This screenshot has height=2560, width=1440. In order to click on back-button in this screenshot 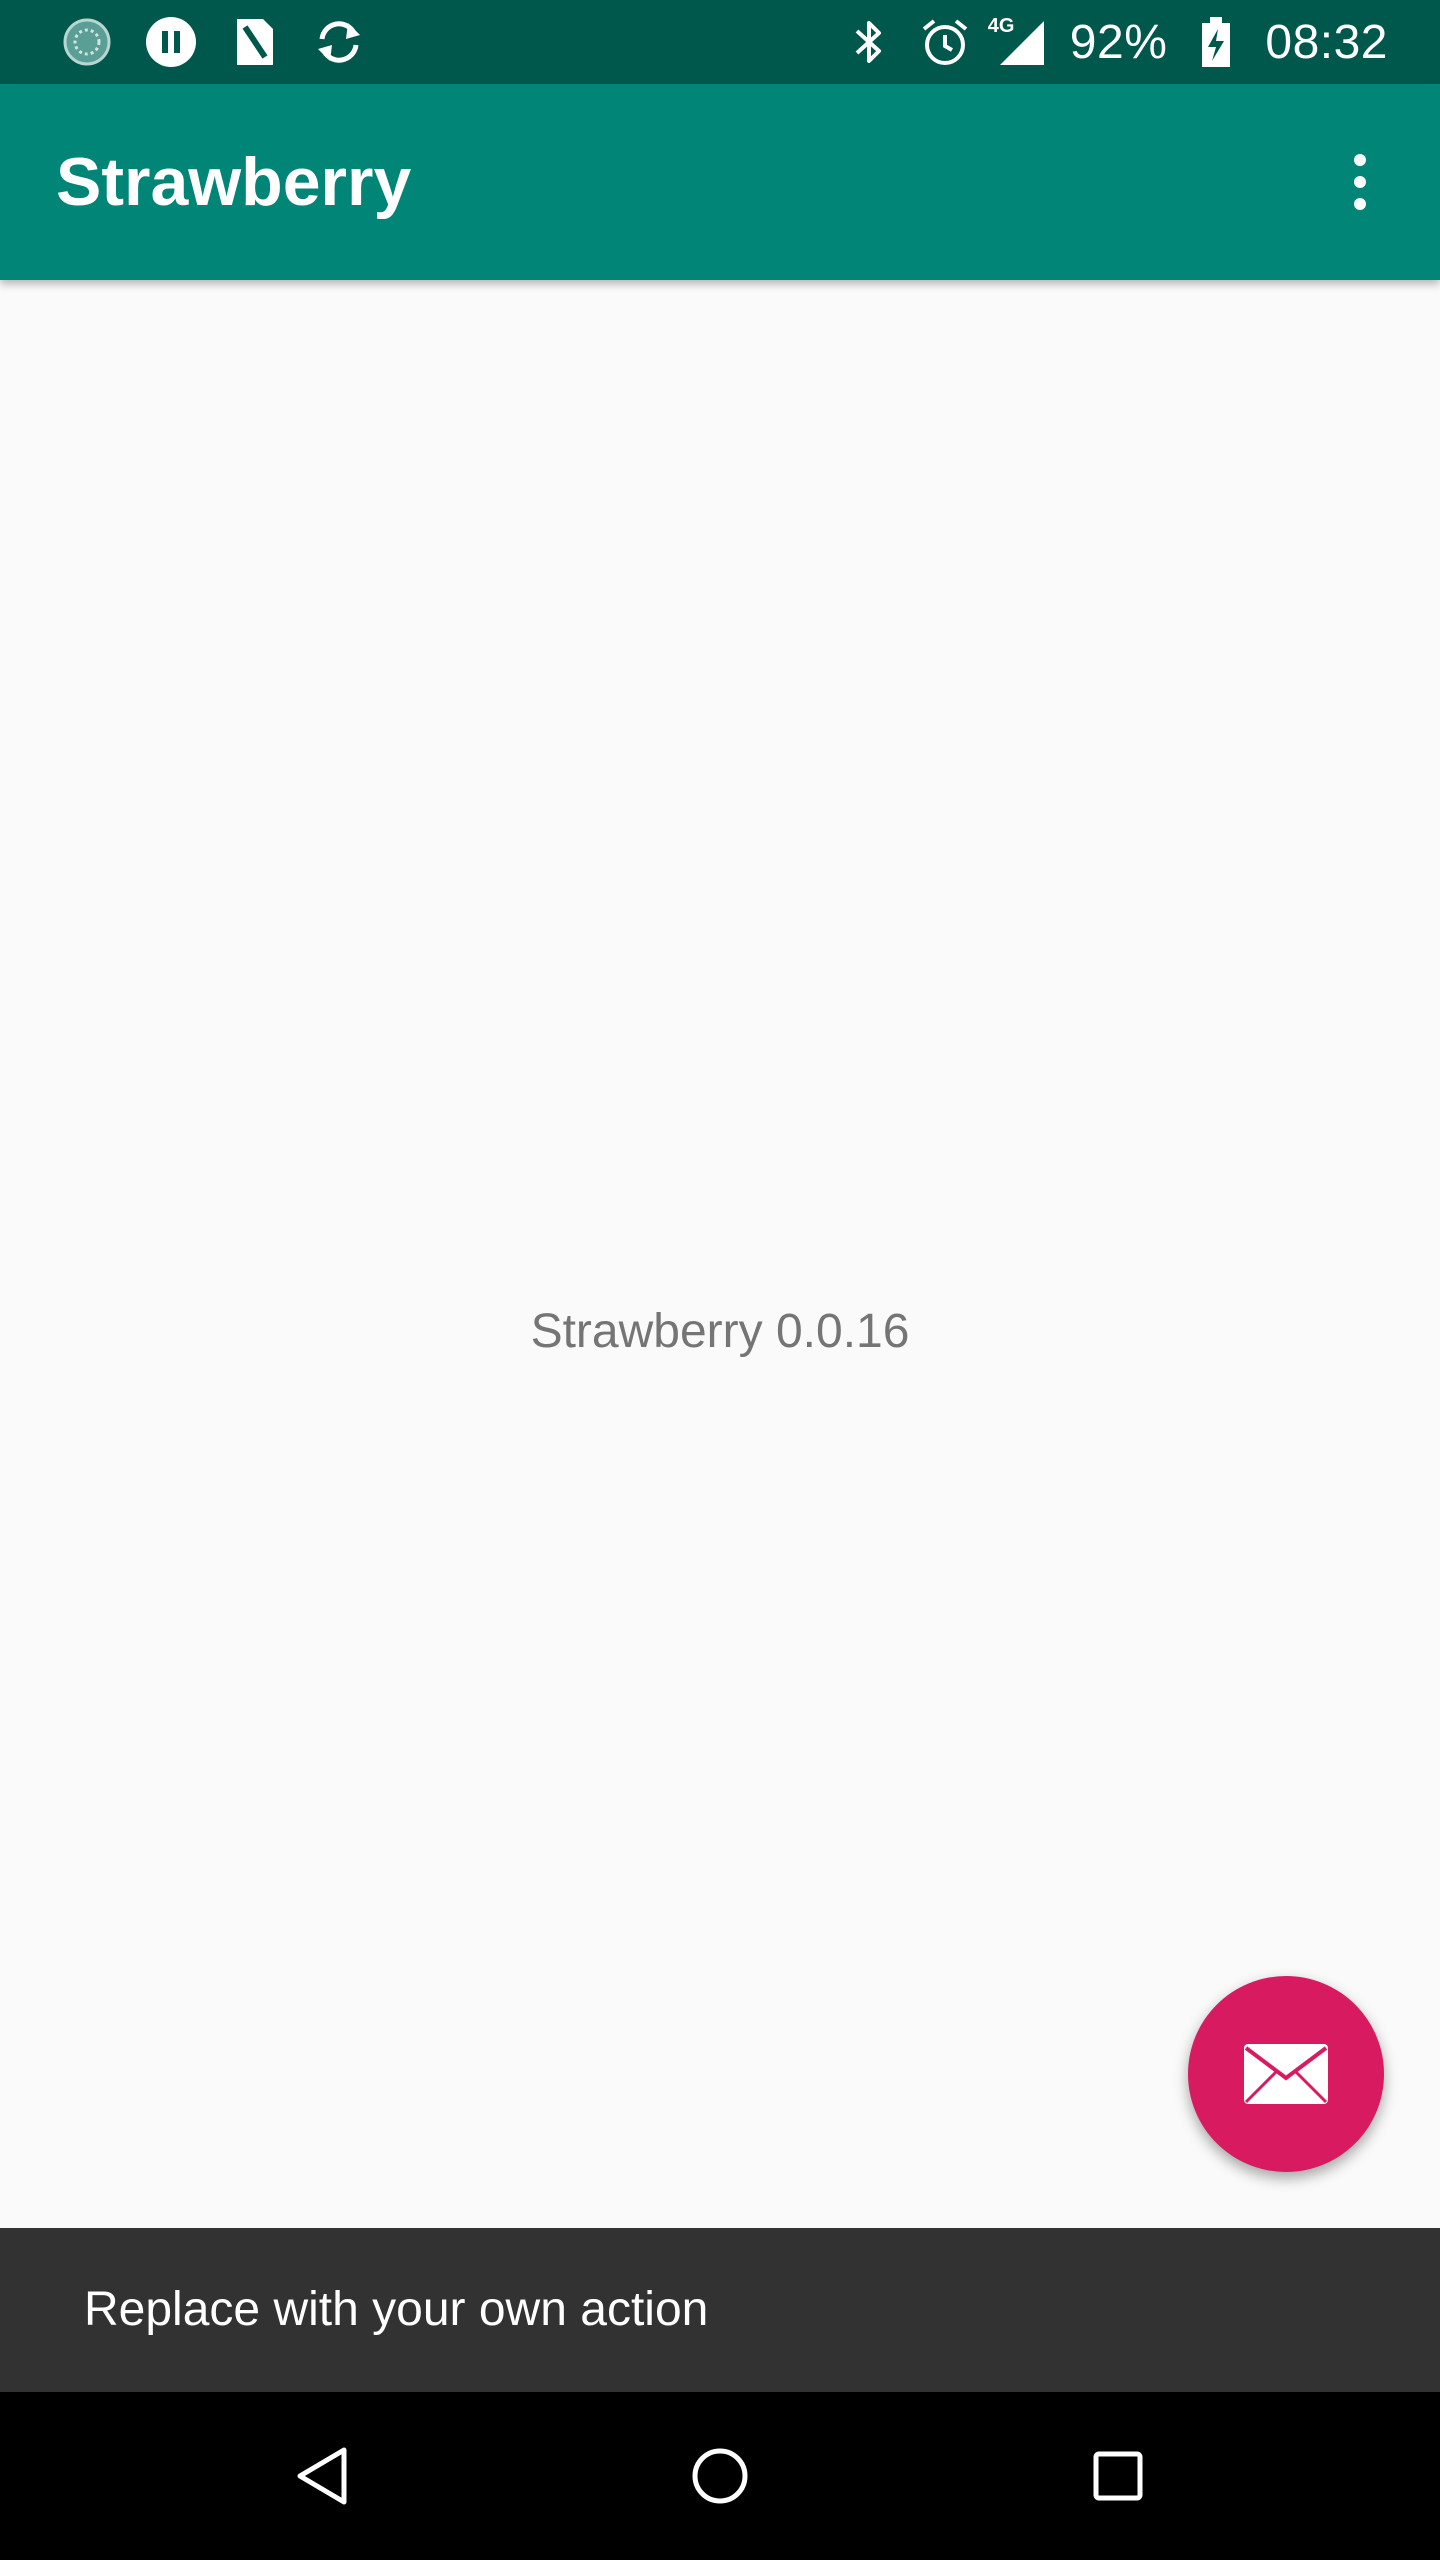, I will do `click(322, 2476)`.